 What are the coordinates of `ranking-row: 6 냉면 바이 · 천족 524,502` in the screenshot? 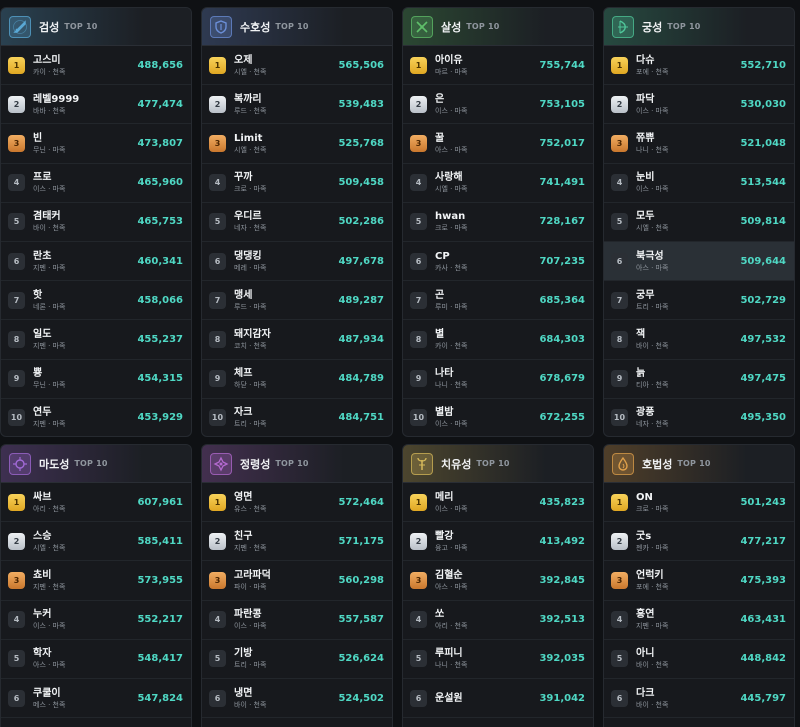 It's located at (297, 699).